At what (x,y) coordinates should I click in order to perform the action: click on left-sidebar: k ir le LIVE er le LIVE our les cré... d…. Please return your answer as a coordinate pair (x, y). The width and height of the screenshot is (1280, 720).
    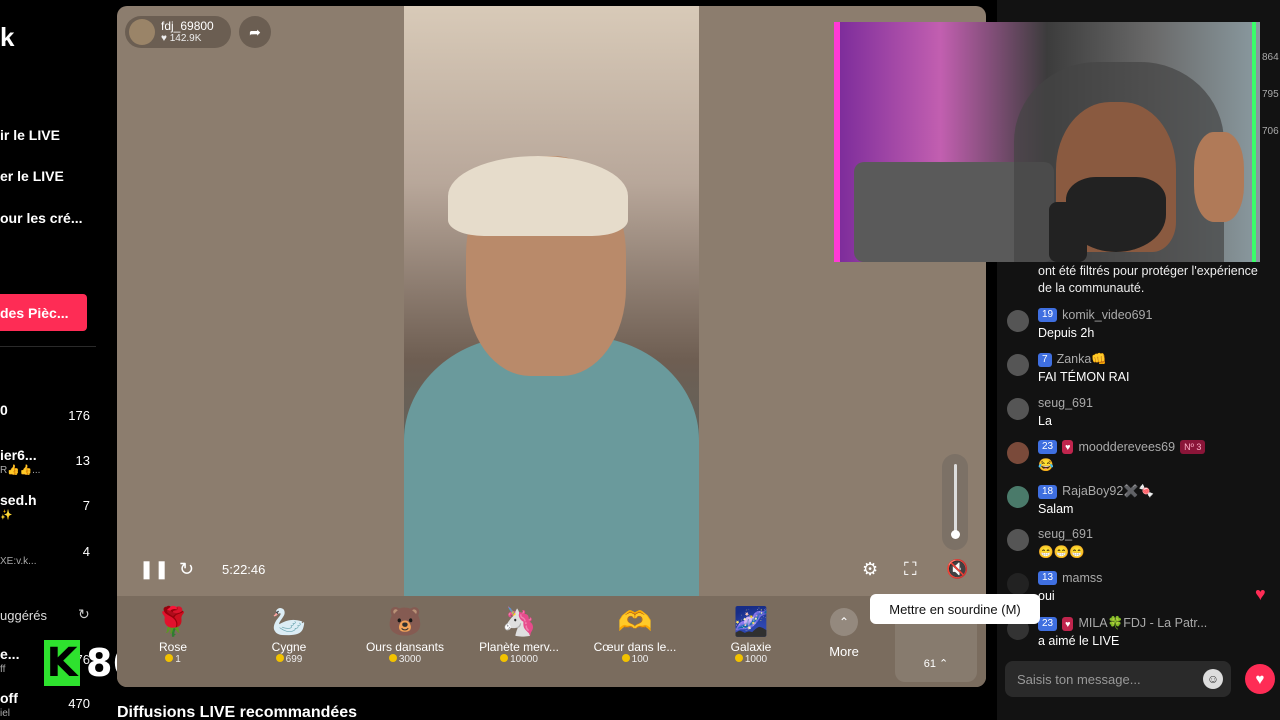
    Looking at the image, I should click on (50, 360).